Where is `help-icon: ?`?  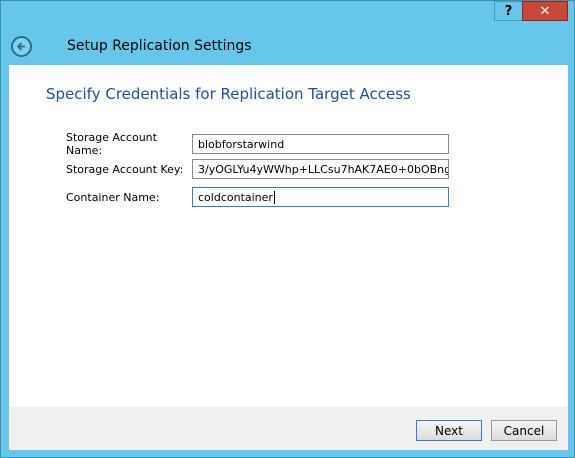
help-icon: ? is located at coordinates (508, 11).